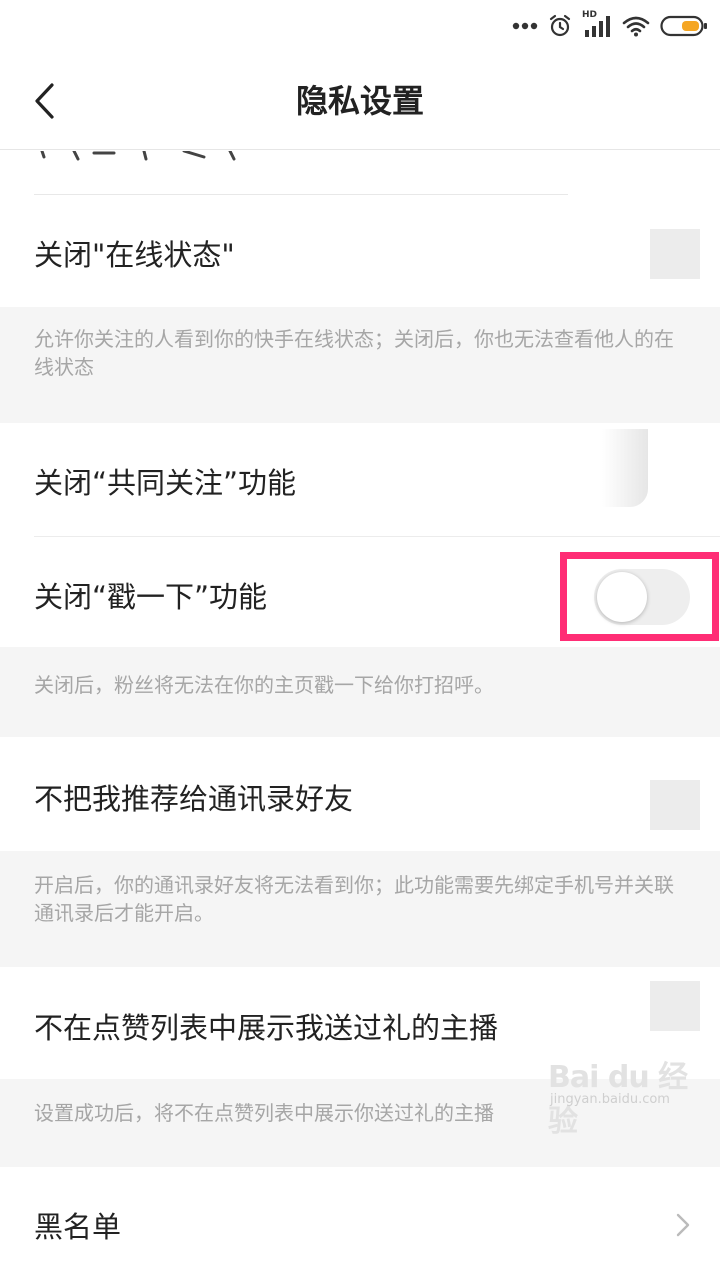 This screenshot has height=1280, width=720. Describe the element at coordinates (360, 149) in the screenshot. I see `nav-divider` at that location.